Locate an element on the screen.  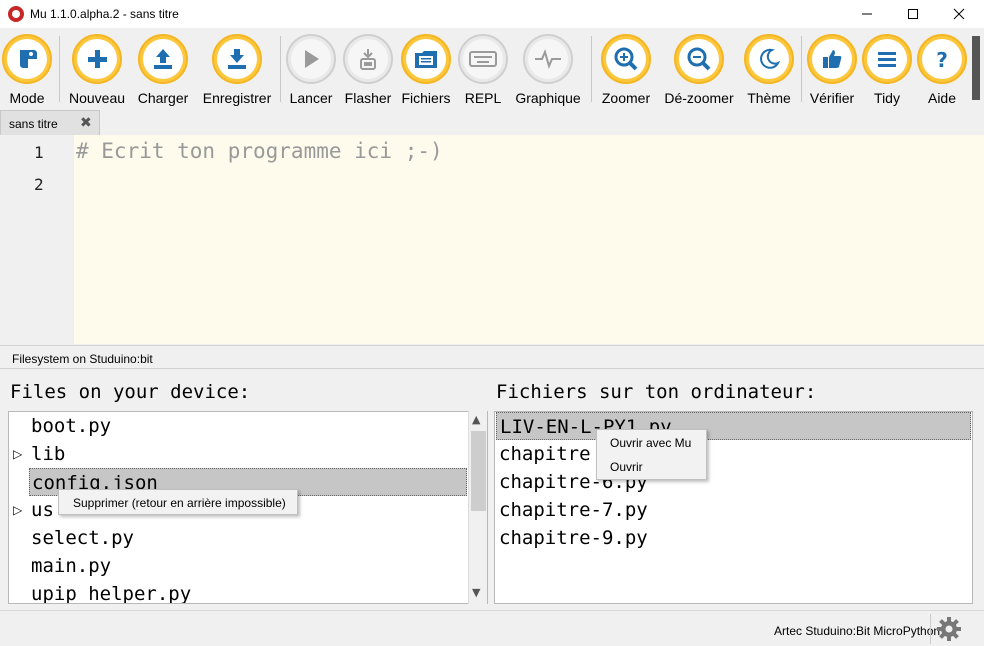
thumbs-up-icon is located at coordinates (832, 59).